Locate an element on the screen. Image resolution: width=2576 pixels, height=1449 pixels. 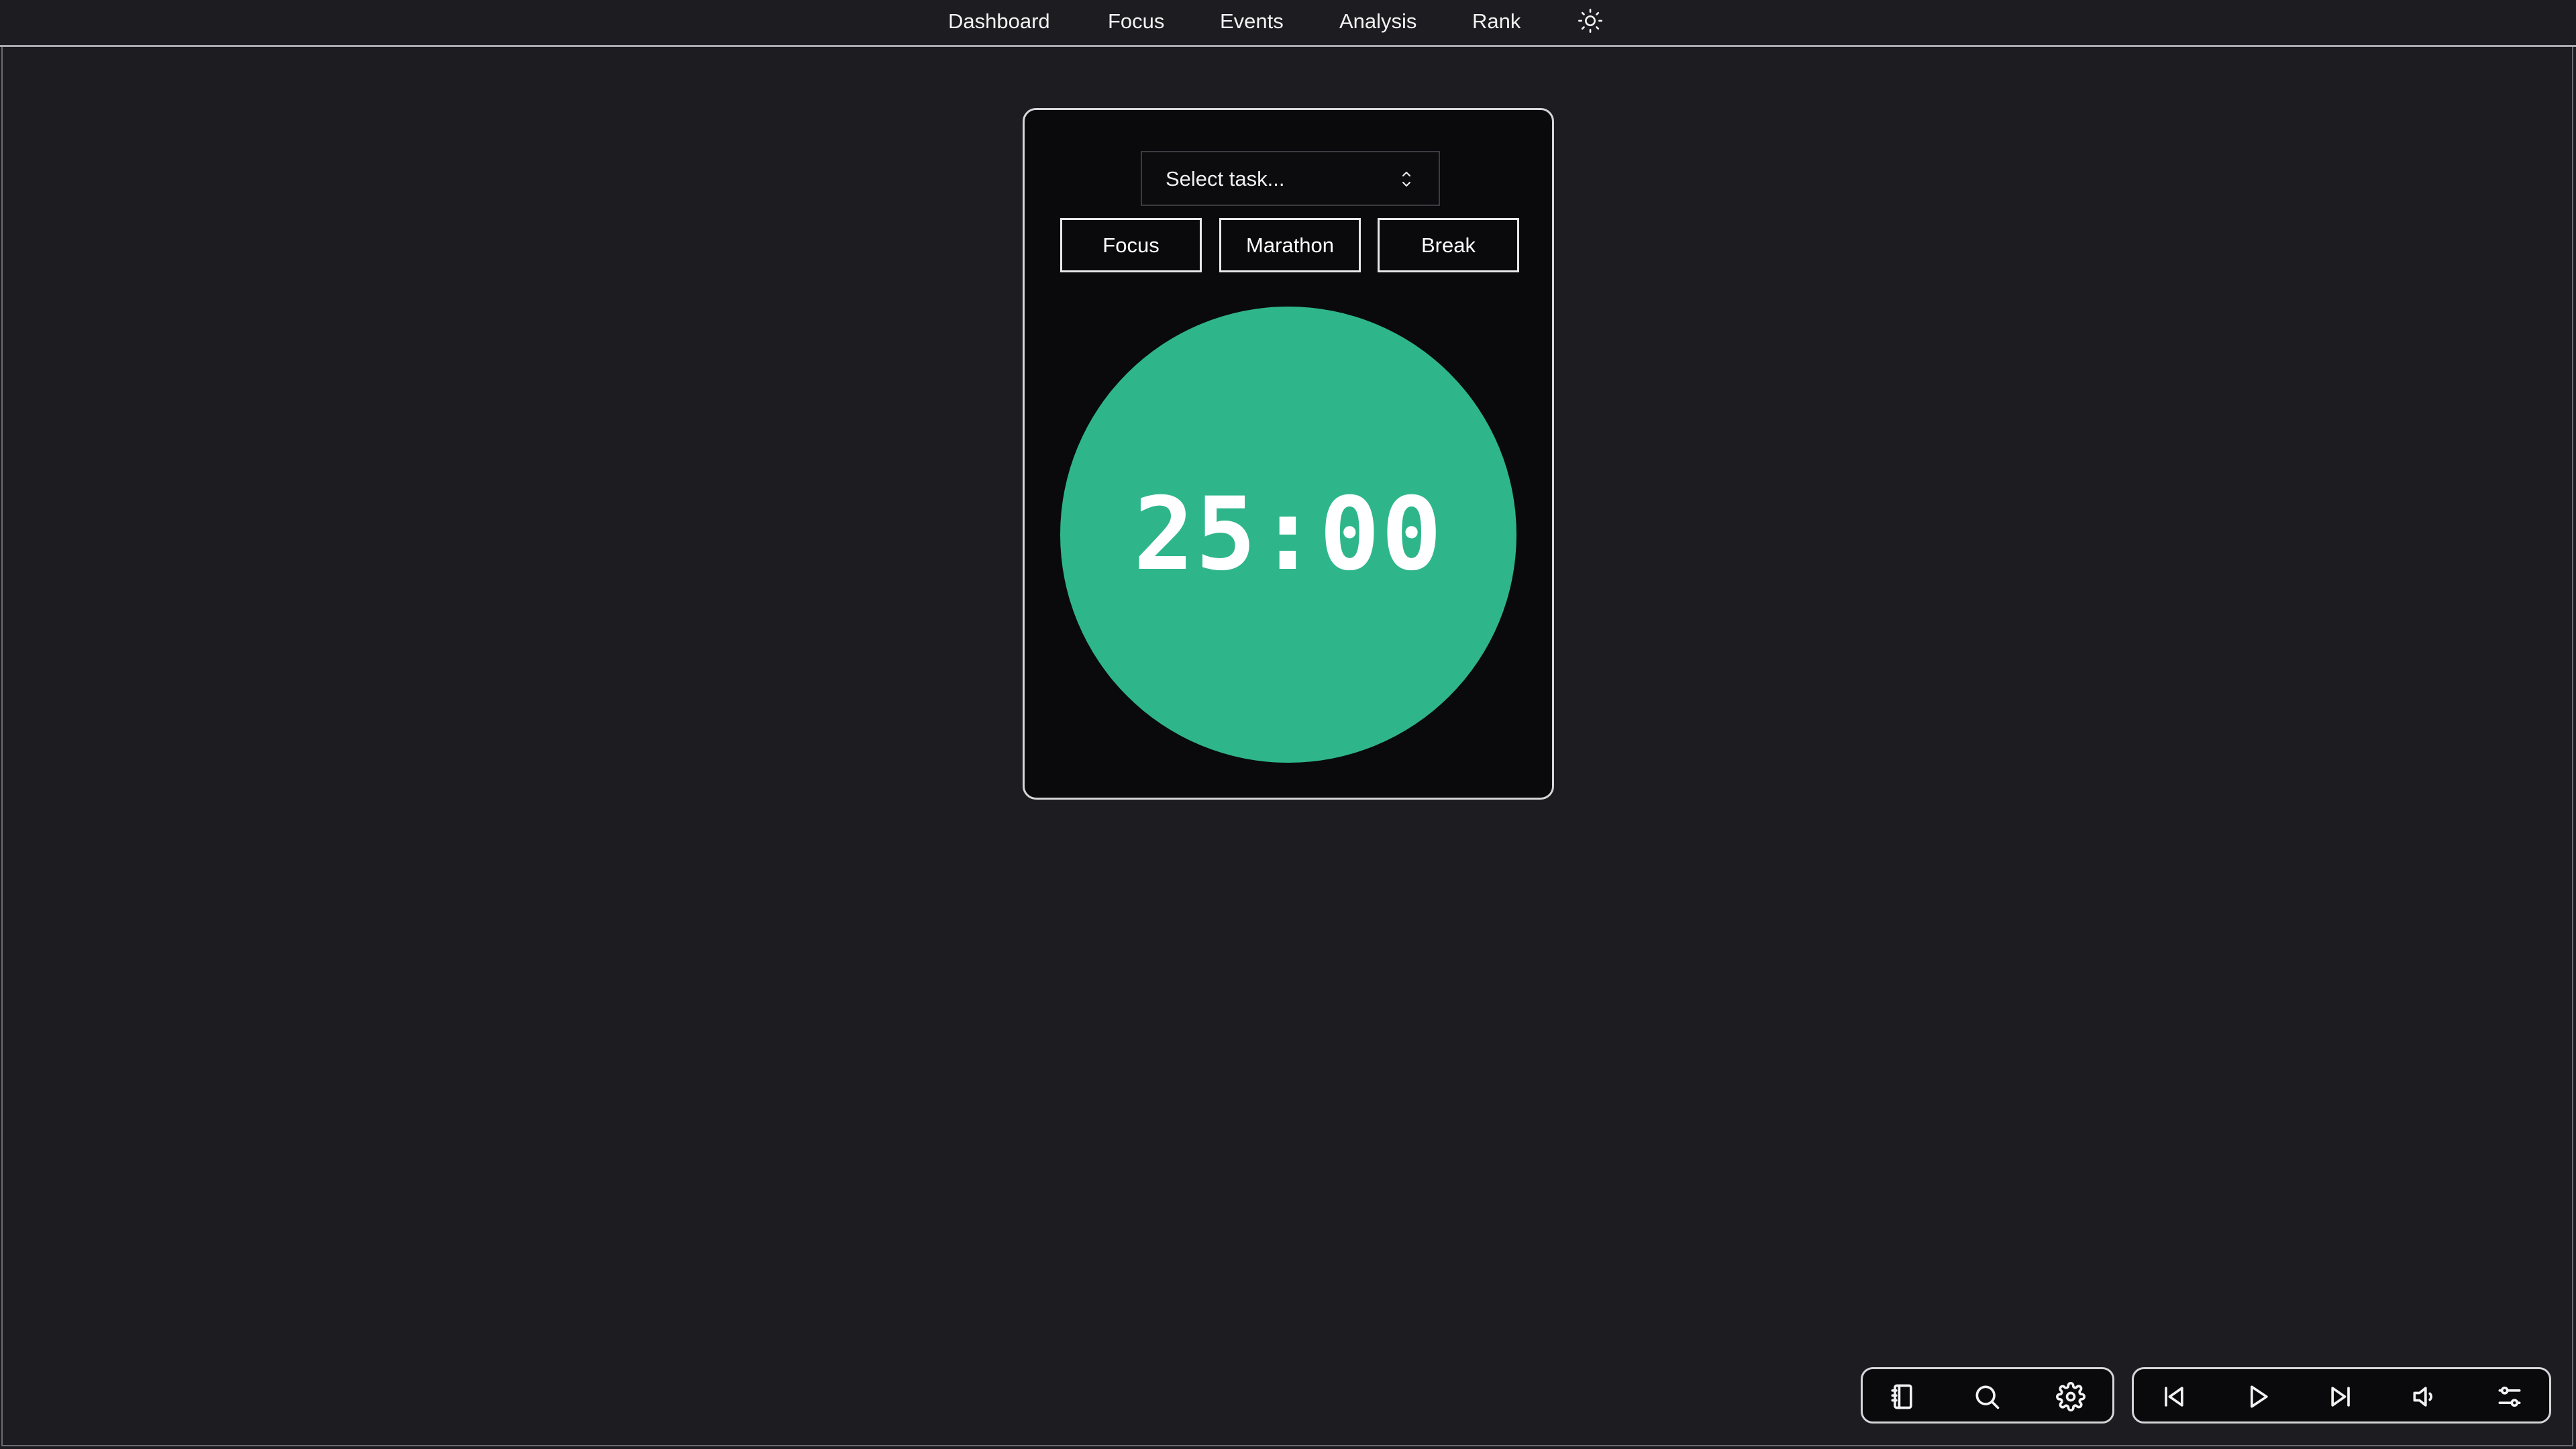
sliders-icon is located at coordinates (2509, 1396).